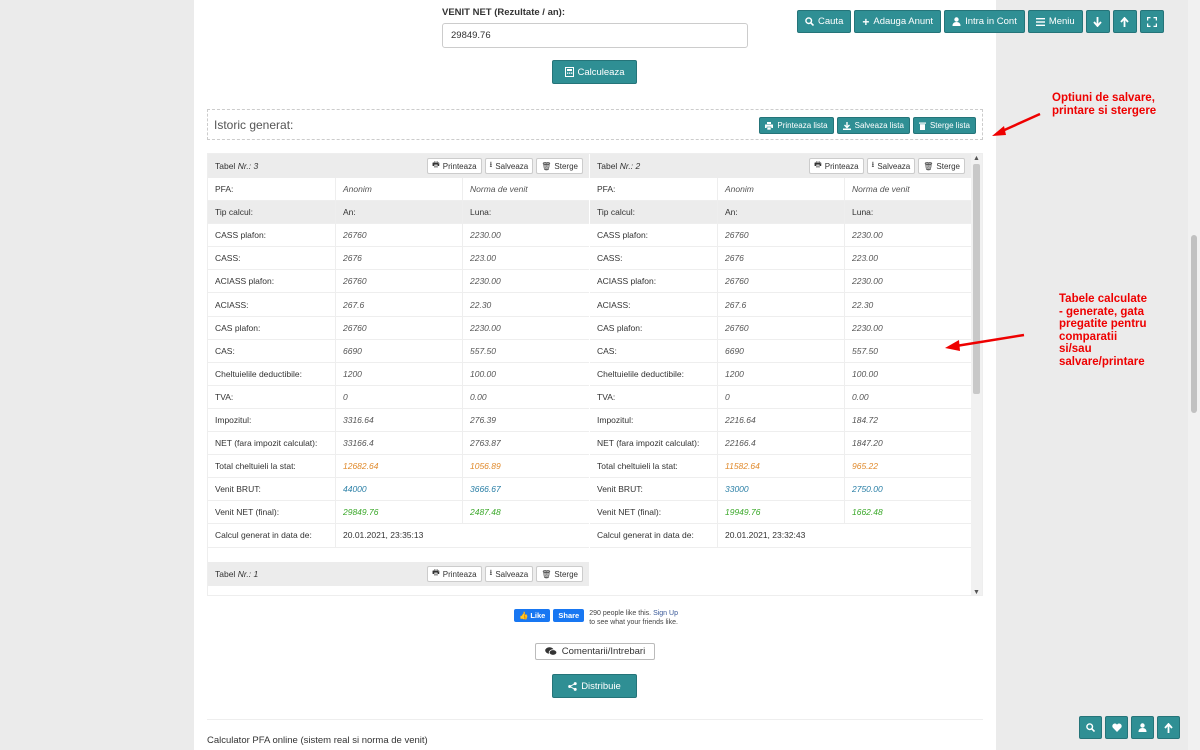  I want to click on table-title: Tabel Nr.: 2, so click(618, 166).